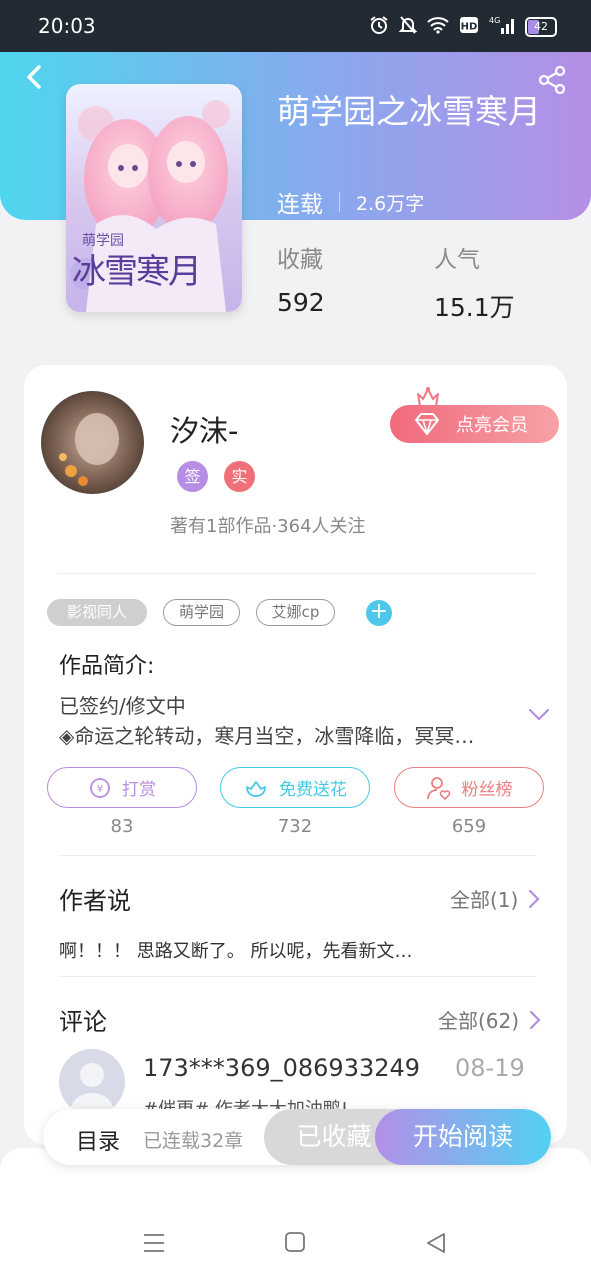 The height and width of the screenshot is (1280, 591). I want to click on status-time: 20:03, so click(67, 26).